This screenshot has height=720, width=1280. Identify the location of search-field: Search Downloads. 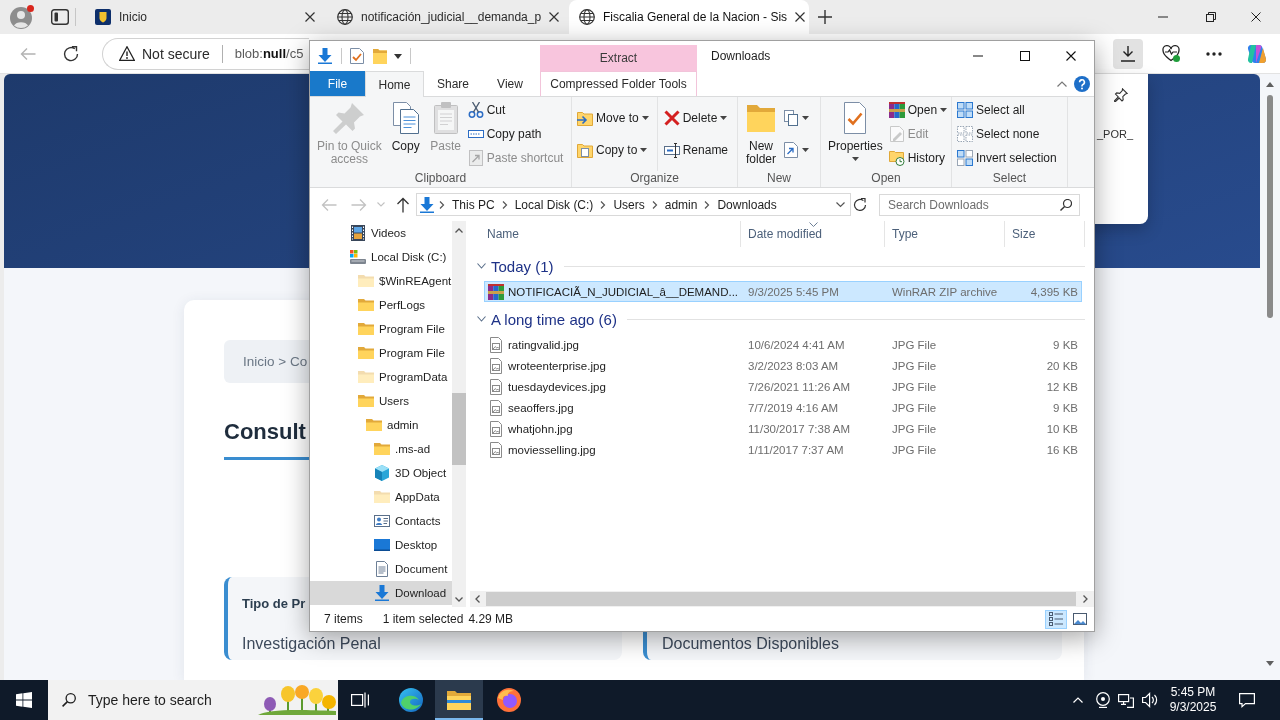
(979, 204).